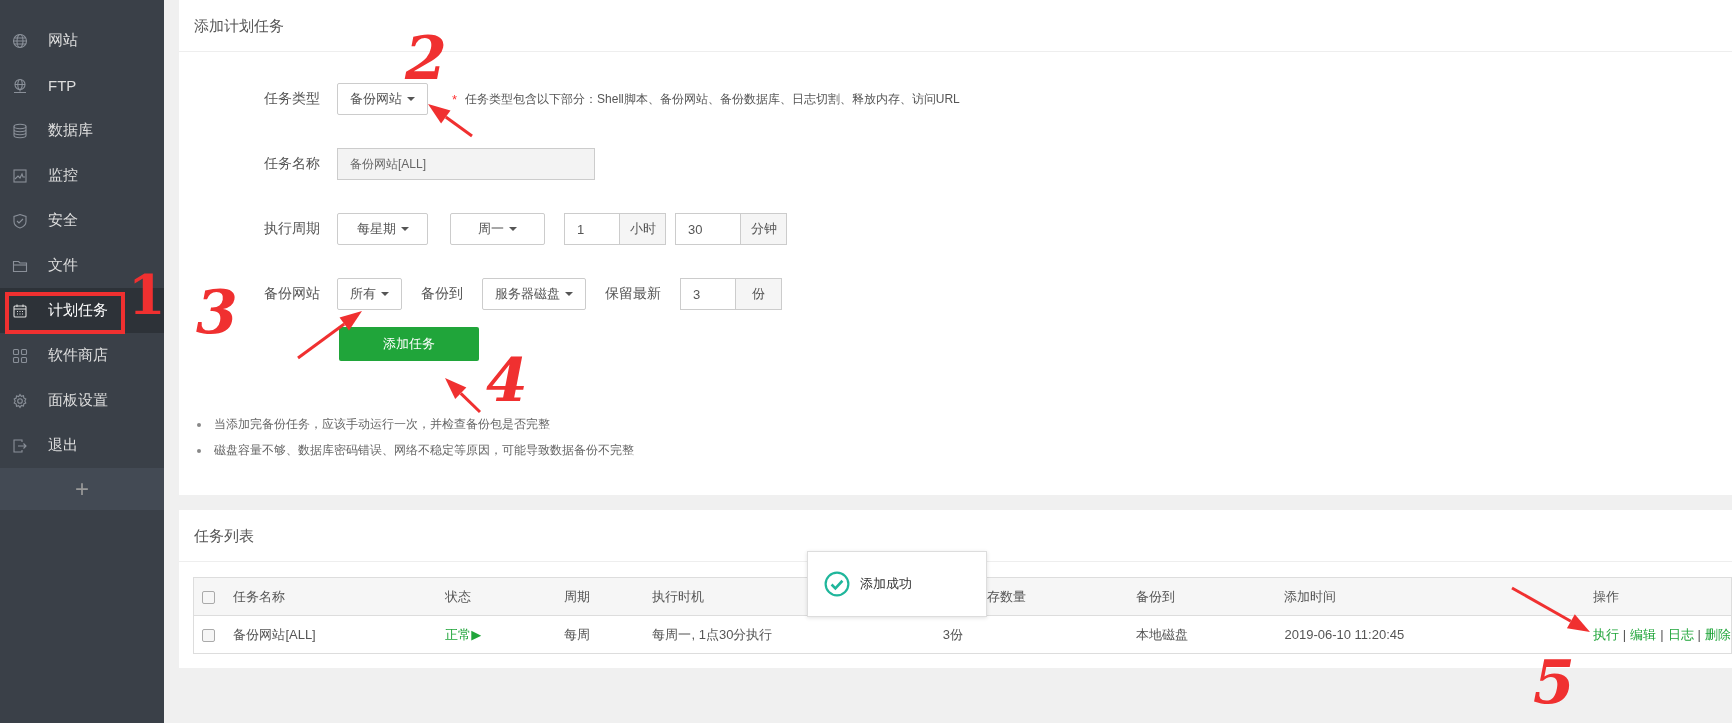 The height and width of the screenshot is (723, 1732). I want to click on settings-icon, so click(20, 400).